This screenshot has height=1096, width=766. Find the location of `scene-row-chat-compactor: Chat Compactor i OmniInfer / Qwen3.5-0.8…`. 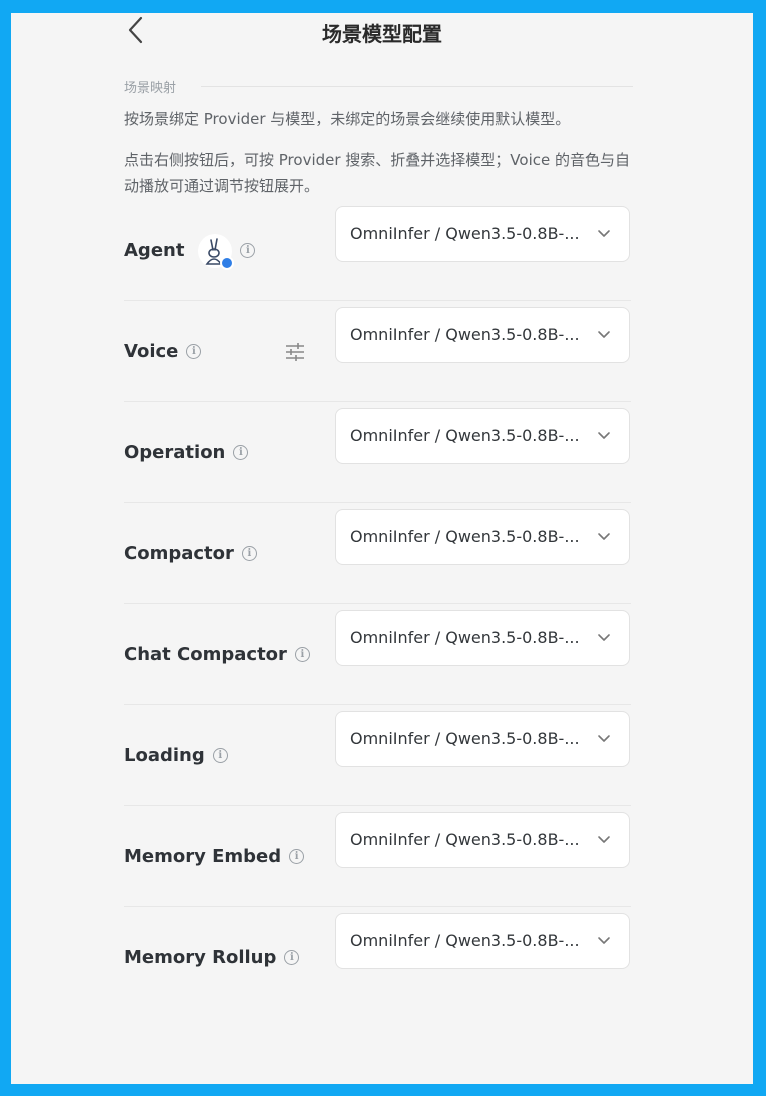

scene-row-chat-compactor: Chat Compactor i OmniInfer / Qwen3.5-0.8… is located at coordinates (377, 654).